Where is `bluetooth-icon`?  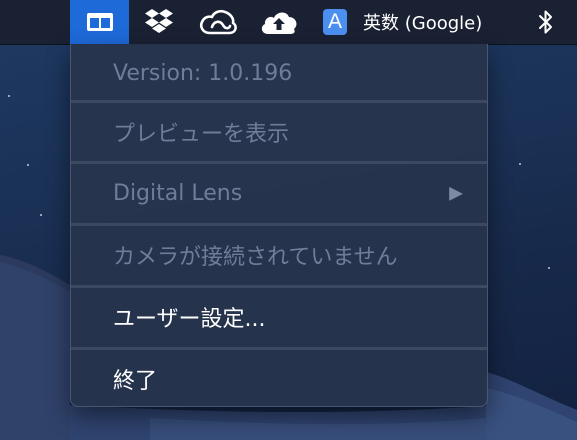 bluetooth-icon is located at coordinates (545, 22).